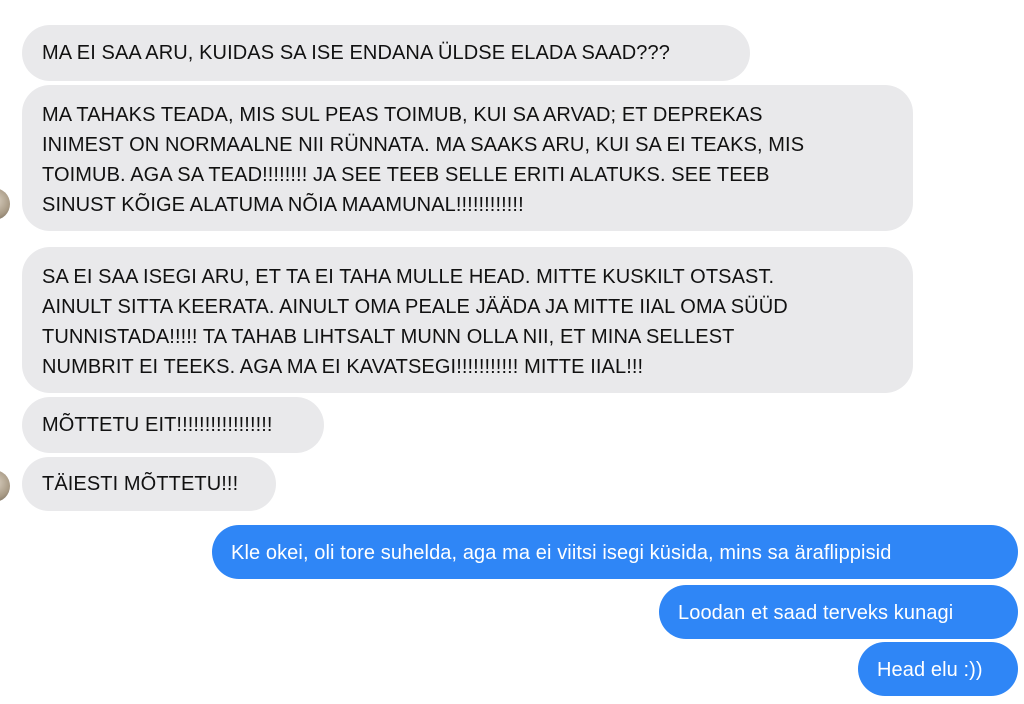 This screenshot has width=1024, height=704. What do you see at coordinates (149, 484) in the screenshot?
I see `incoming-message: TÄIESTI MÕTTETU!!!` at bounding box center [149, 484].